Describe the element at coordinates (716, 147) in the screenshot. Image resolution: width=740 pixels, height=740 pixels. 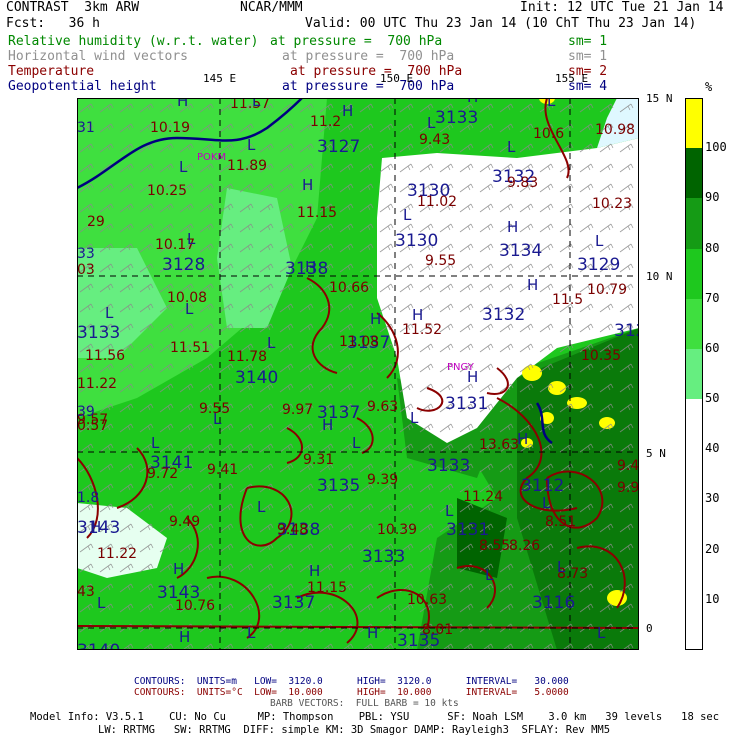
I see `colorbar-tick: 100` at that location.